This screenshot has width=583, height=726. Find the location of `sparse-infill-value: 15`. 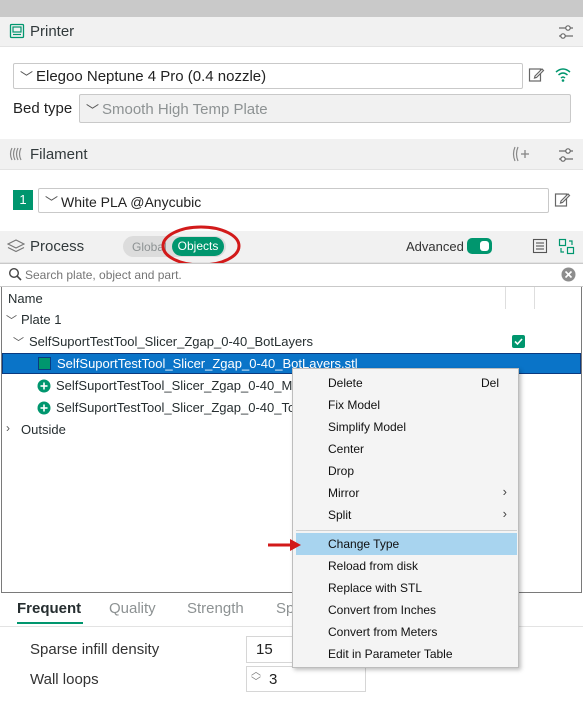

sparse-infill-value: 15 is located at coordinates (264, 649).